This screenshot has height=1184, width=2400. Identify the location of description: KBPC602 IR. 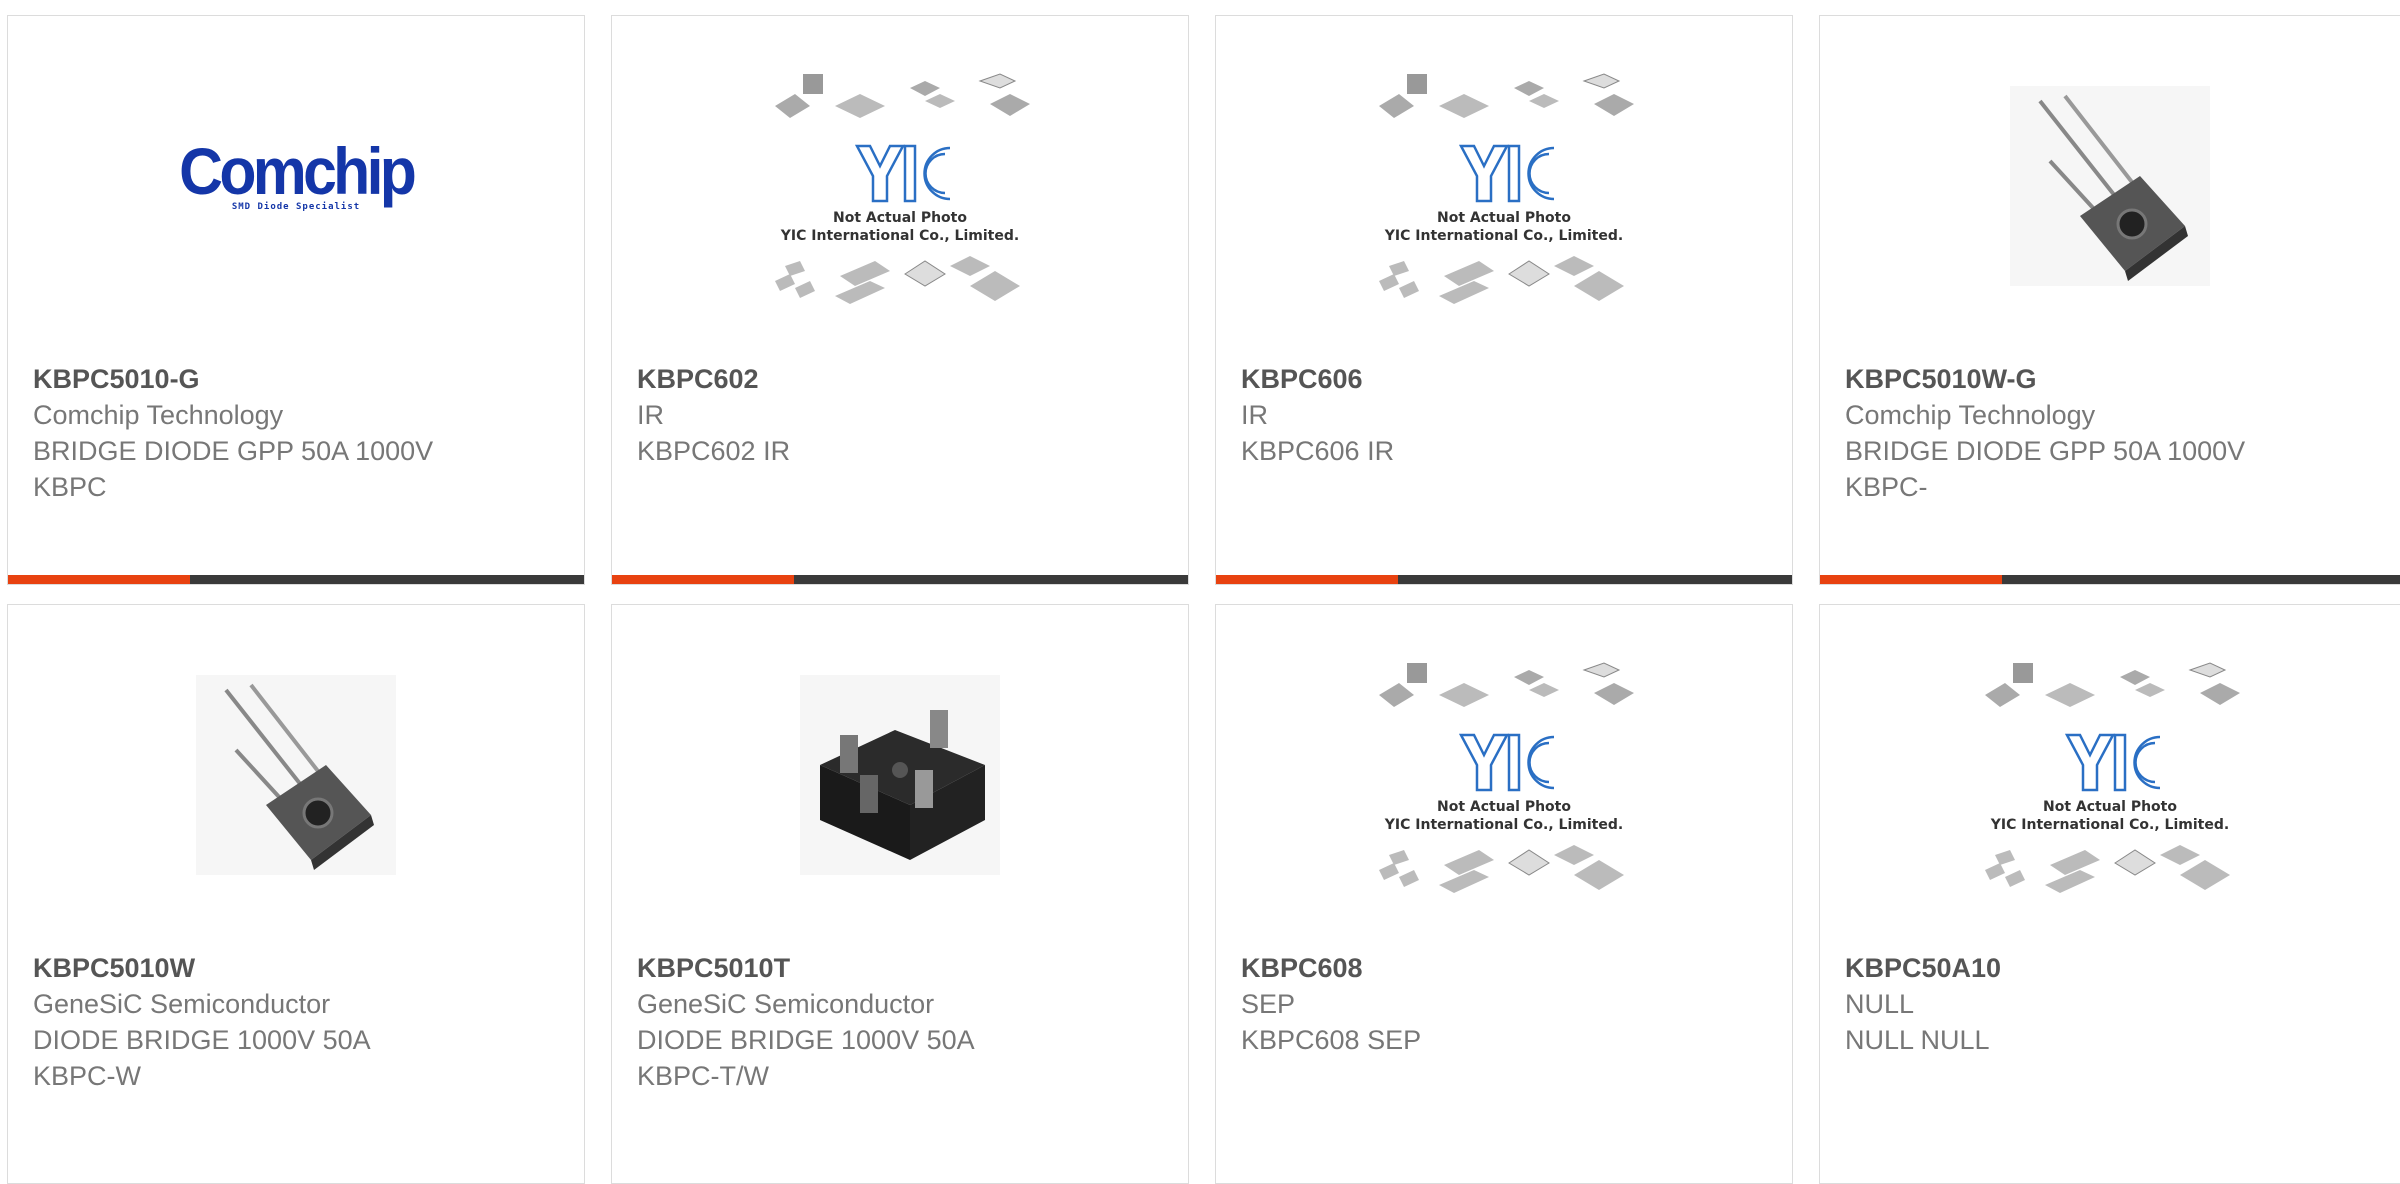
(714, 451).